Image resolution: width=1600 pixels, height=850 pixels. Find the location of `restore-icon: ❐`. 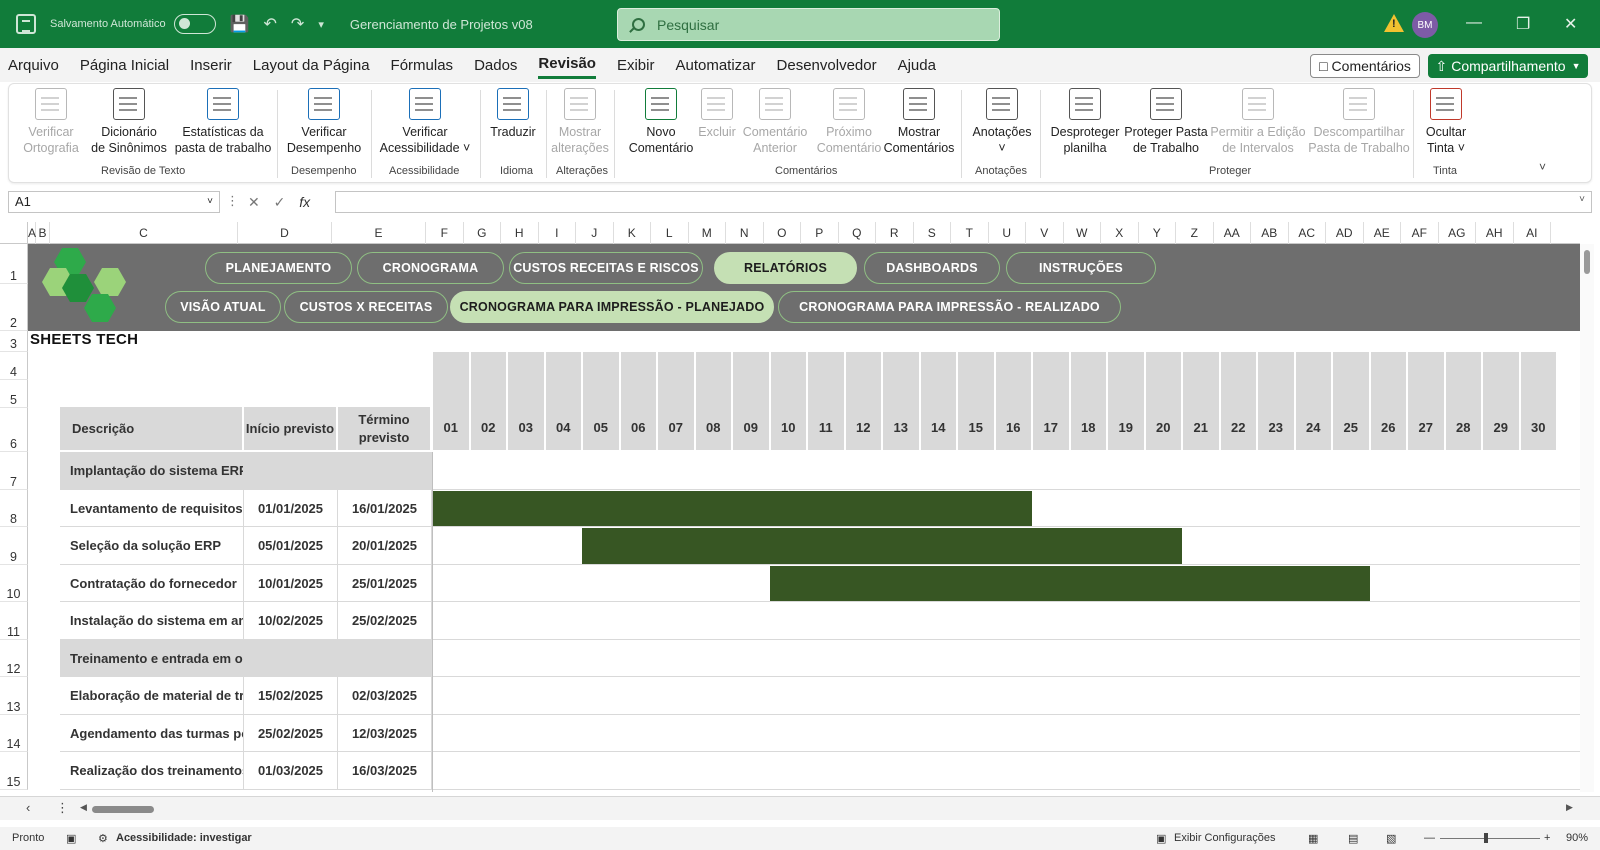

restore-icon: ❐ is located at coordinates (1523, 24).